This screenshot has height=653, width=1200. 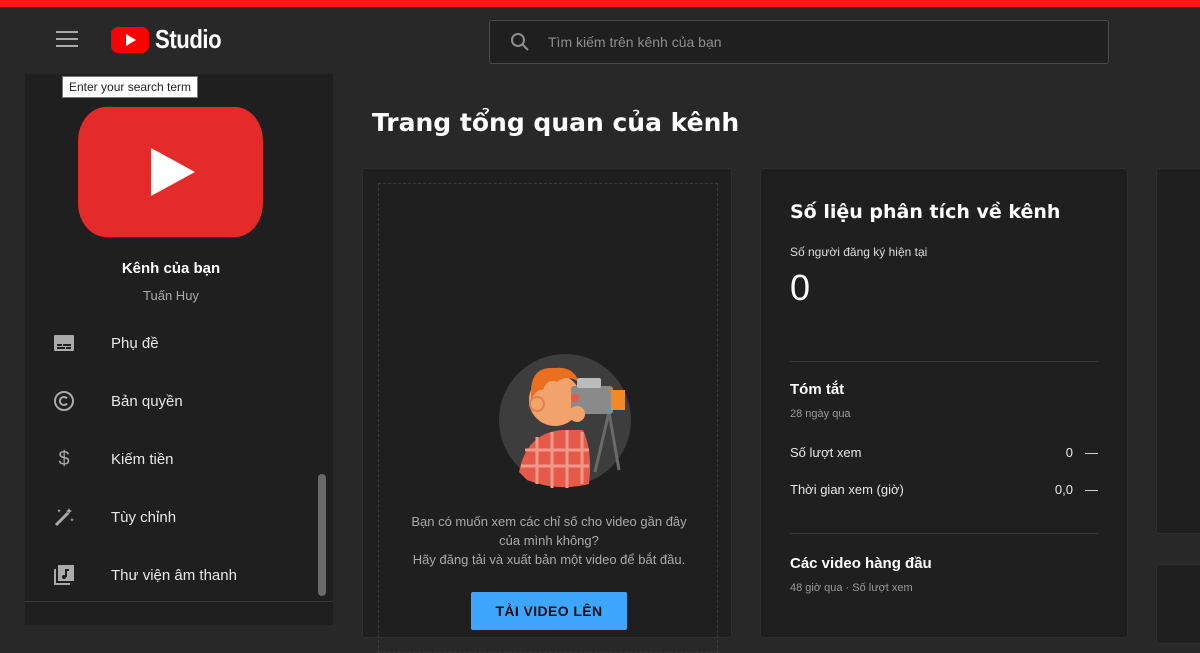 I want to click on top-videos-title: Các video hàng đầu, so click(x=861, y=563).